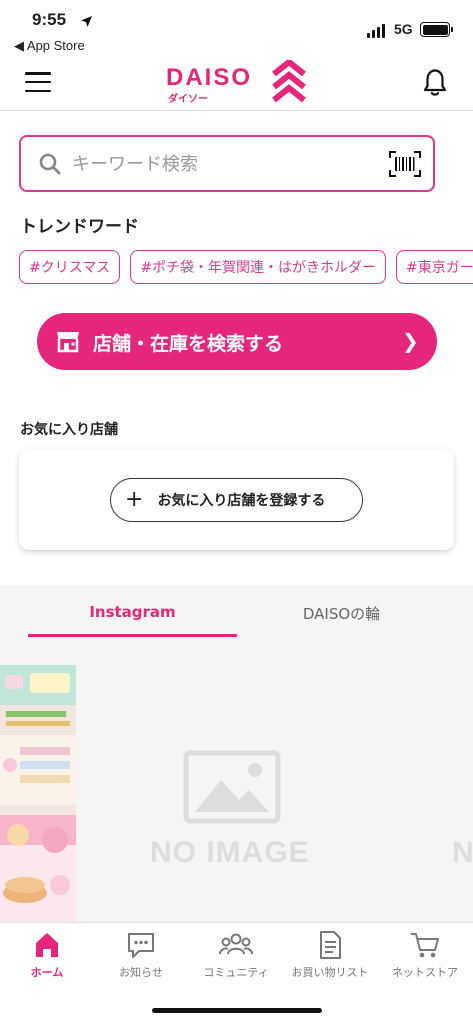  I want to click on home-icon, so click(47, 945).